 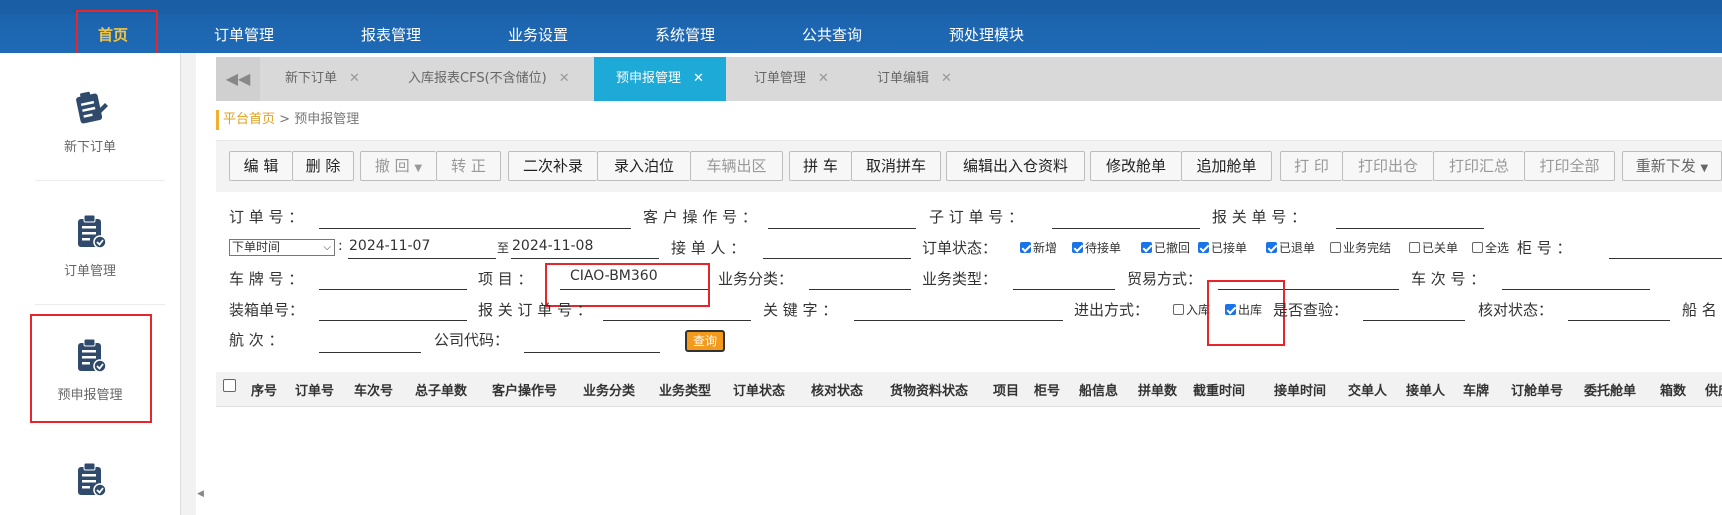 I want to click on sidebar-item-next, so click(x=90, y=484).